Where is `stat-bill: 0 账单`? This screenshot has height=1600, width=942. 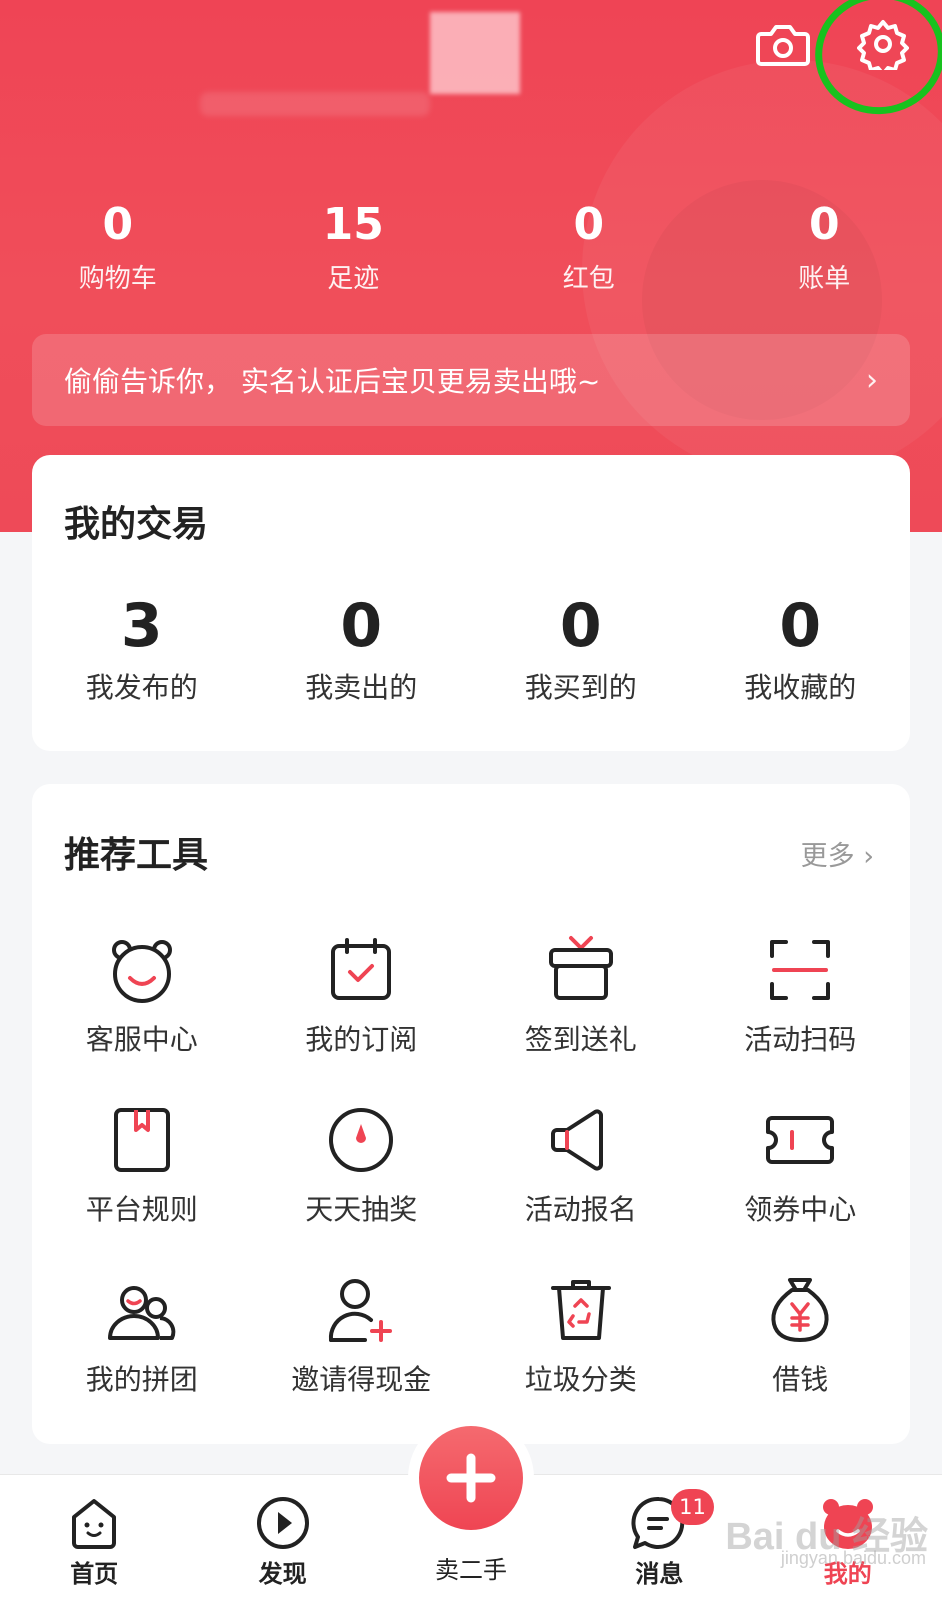 stat-bill: 0 账单 is located at coordinates (824, 255).